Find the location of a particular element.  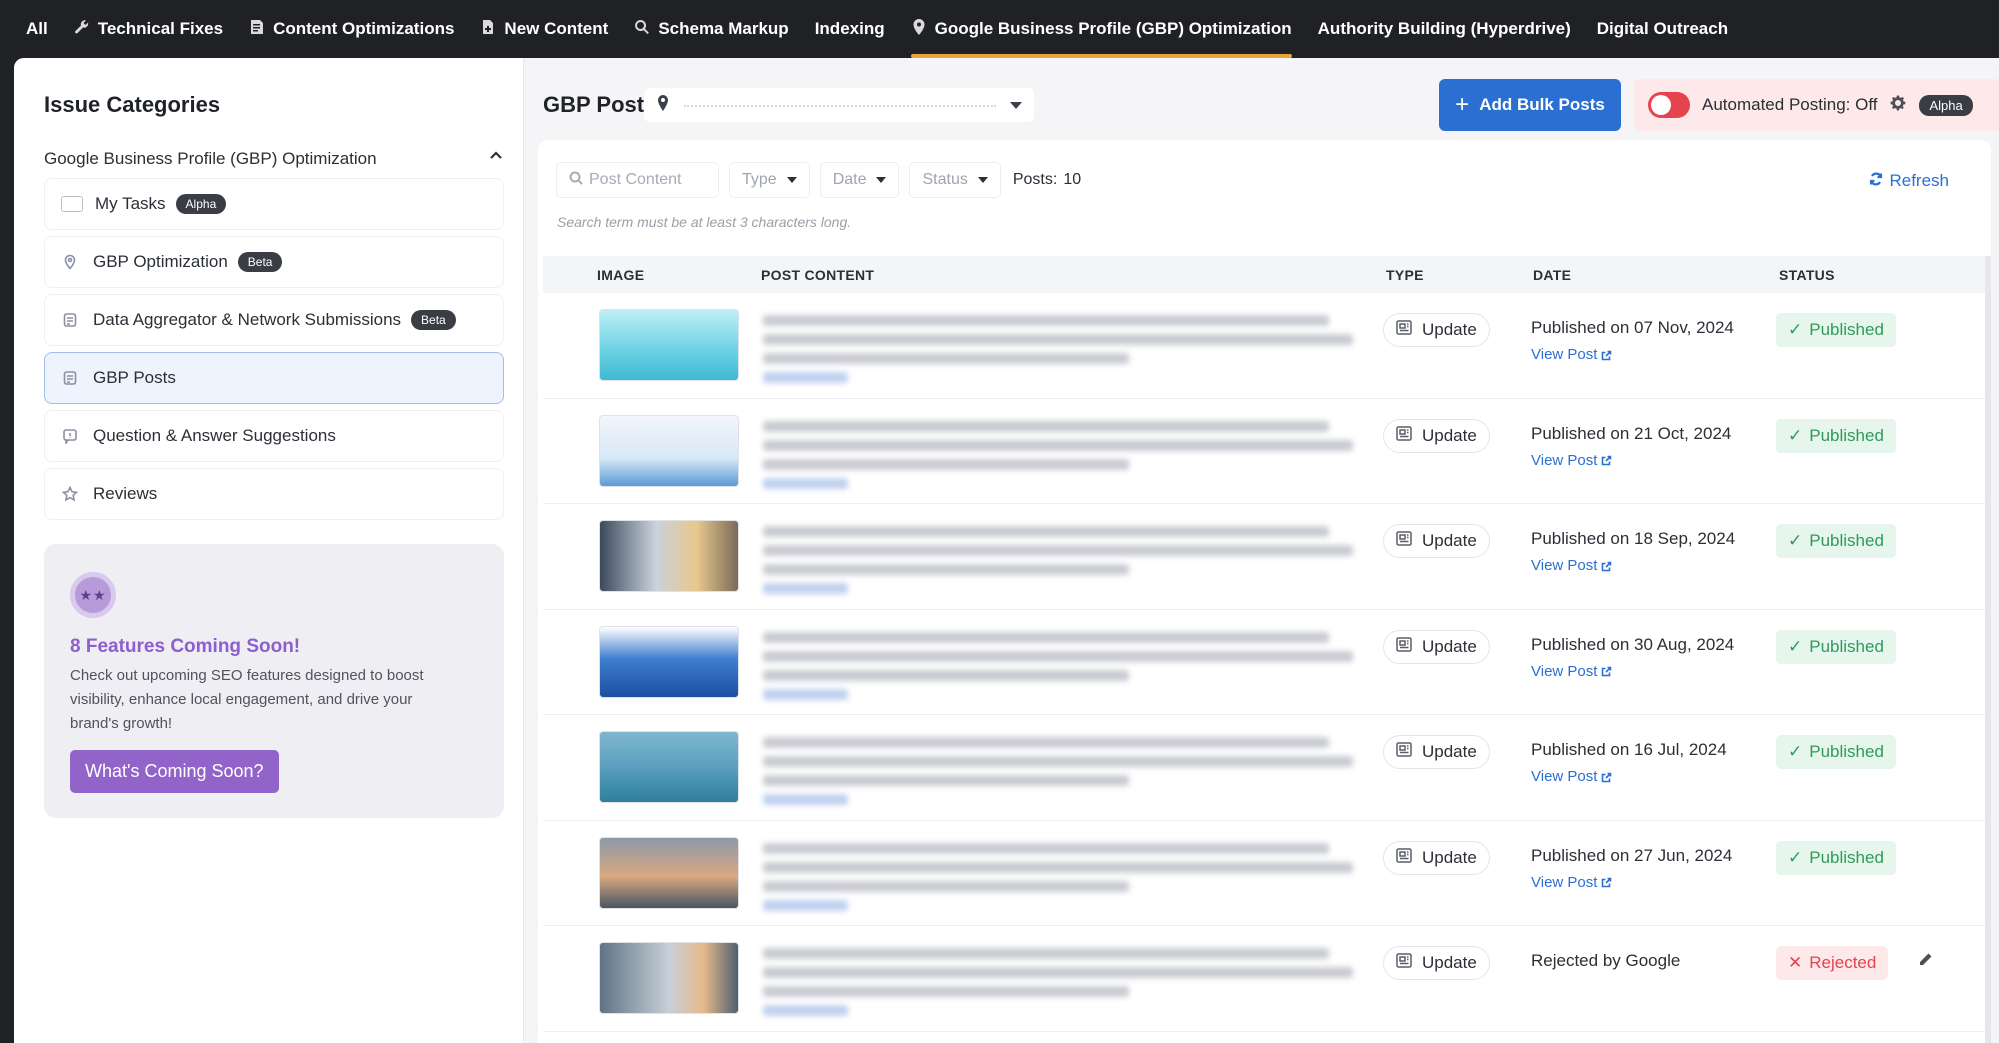

nav-indexing: Indexing is located at coordinates (850, 29).